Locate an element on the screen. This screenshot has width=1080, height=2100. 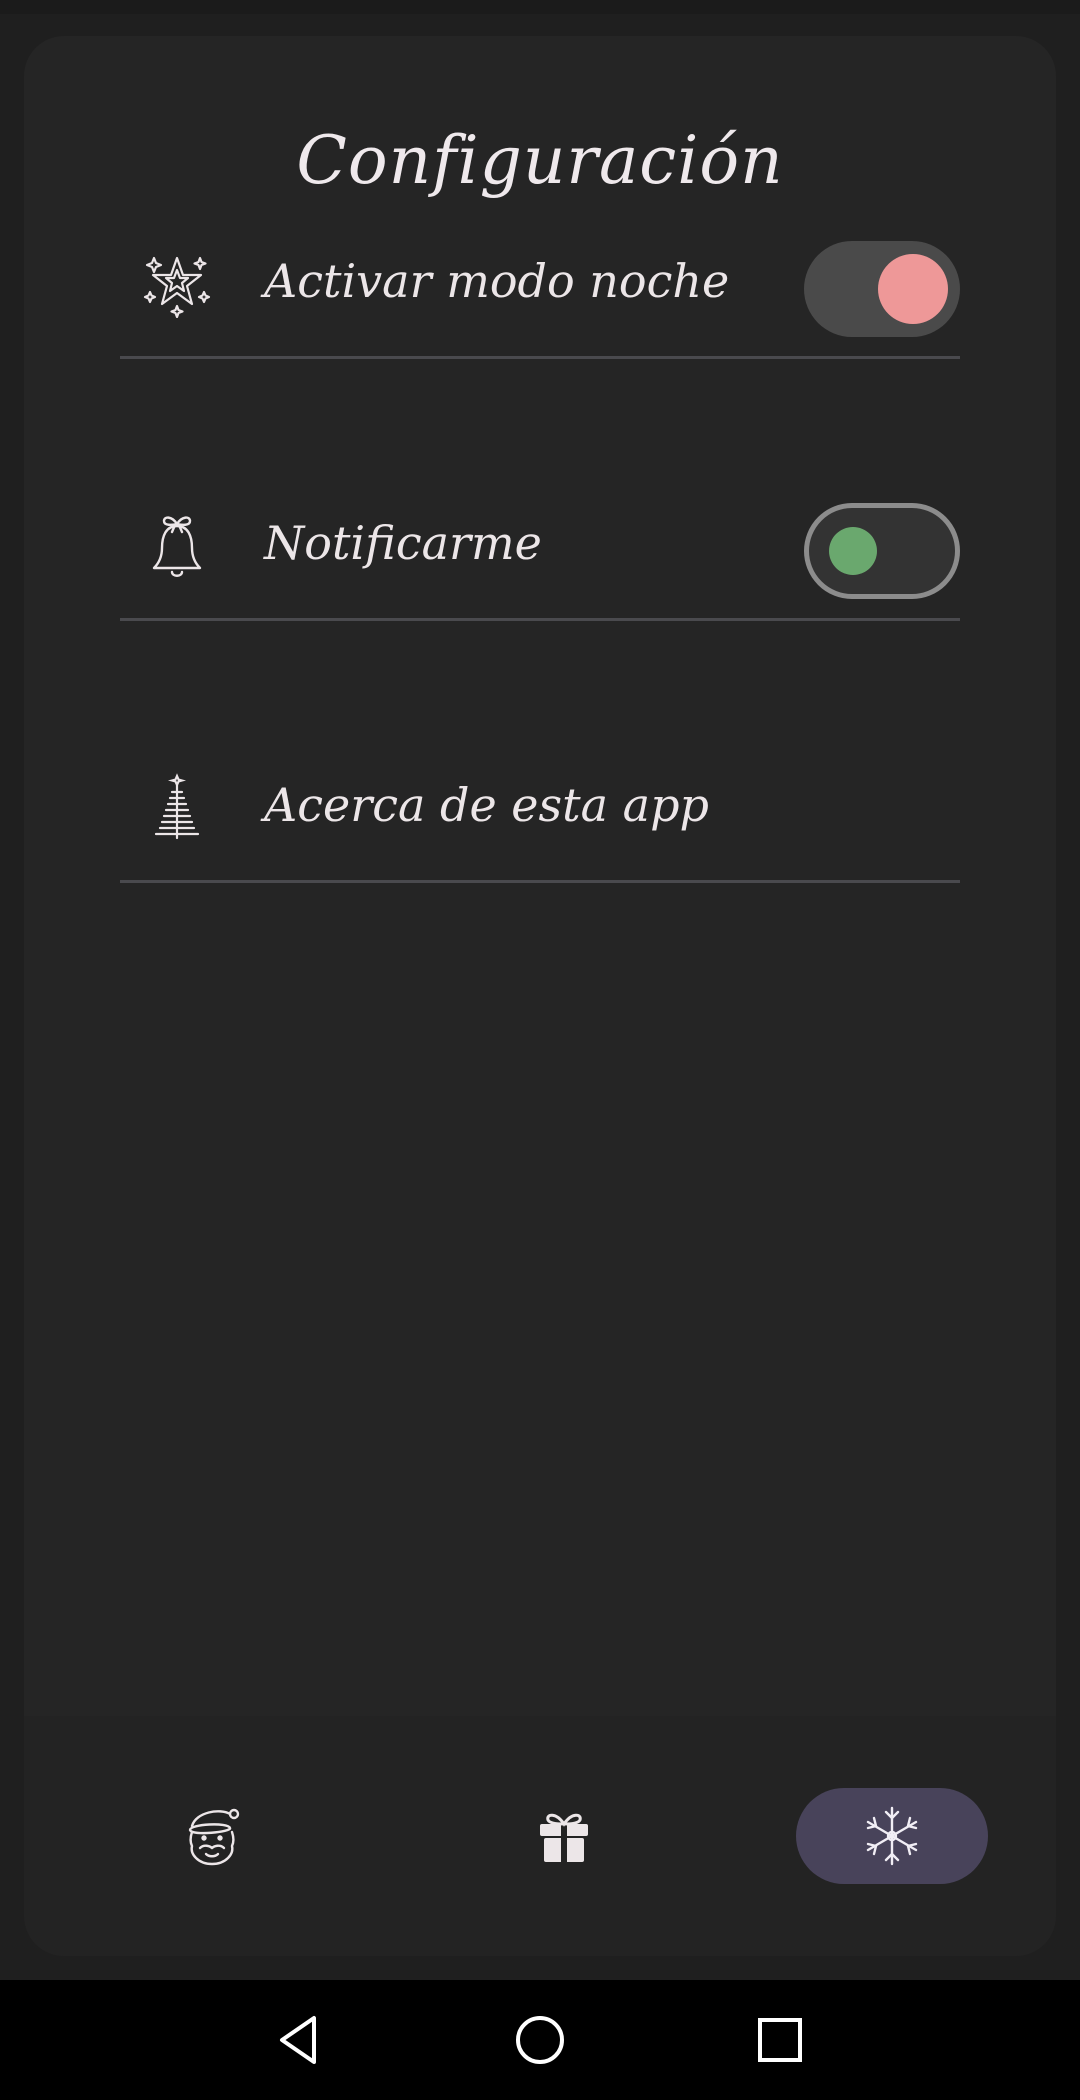
home-button is located at coordinates (540, 2040).